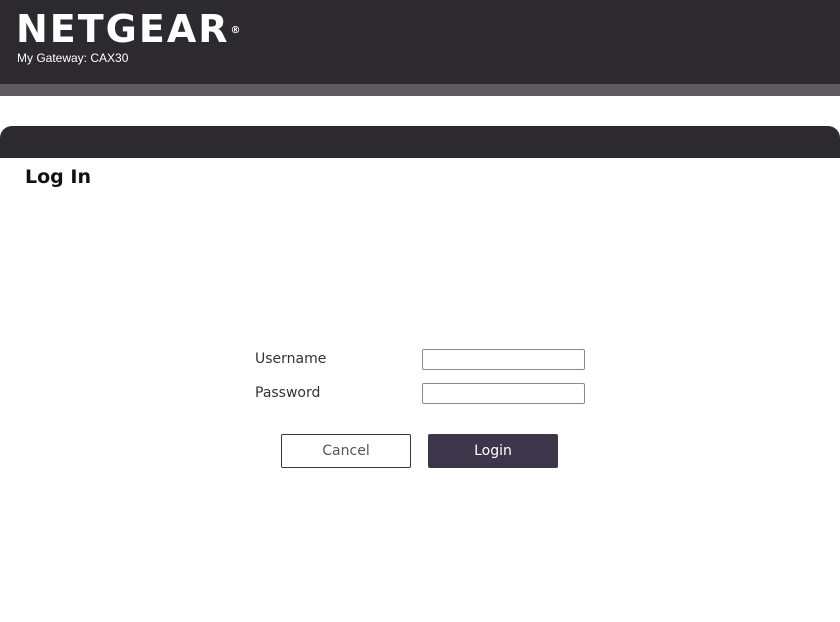 This screenshot has height=622, width=840. What do you see at coordinates (73, 58) in the screenshot?
I see `gateway-label: My Gateway: CAX30` at bounding box center [73, 58].